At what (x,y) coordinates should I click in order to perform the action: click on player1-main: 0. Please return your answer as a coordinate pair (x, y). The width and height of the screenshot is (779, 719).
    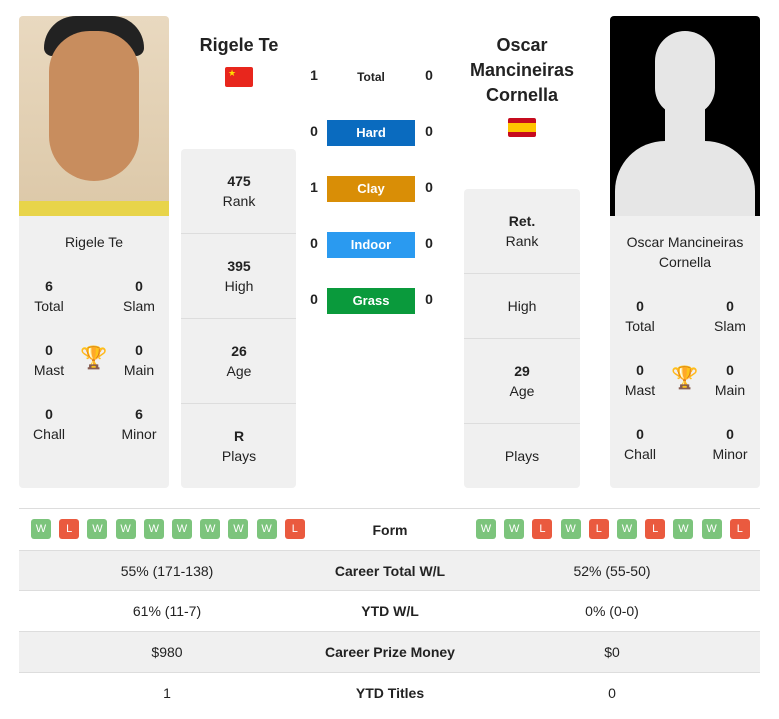
    Looking at the image, I should click on (139, 350).